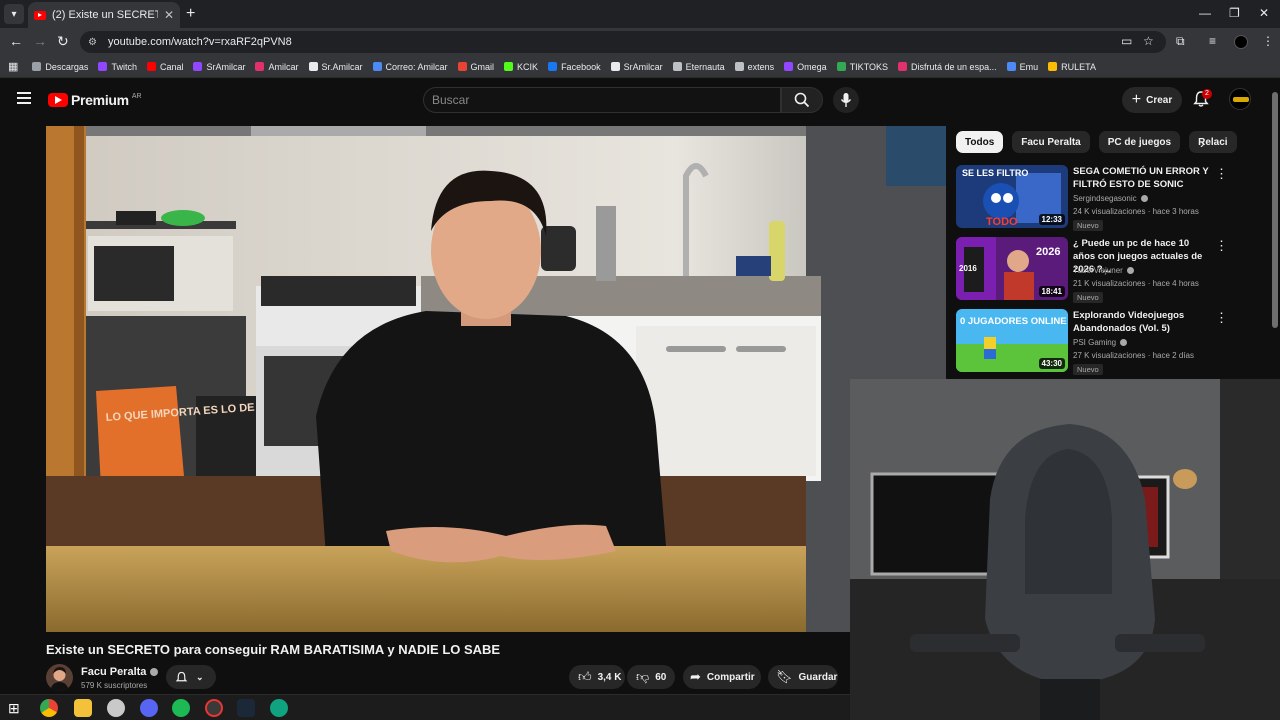 The height and width of the screenshot is (720, 1280). I want to click on search-button, so click(802, 100).